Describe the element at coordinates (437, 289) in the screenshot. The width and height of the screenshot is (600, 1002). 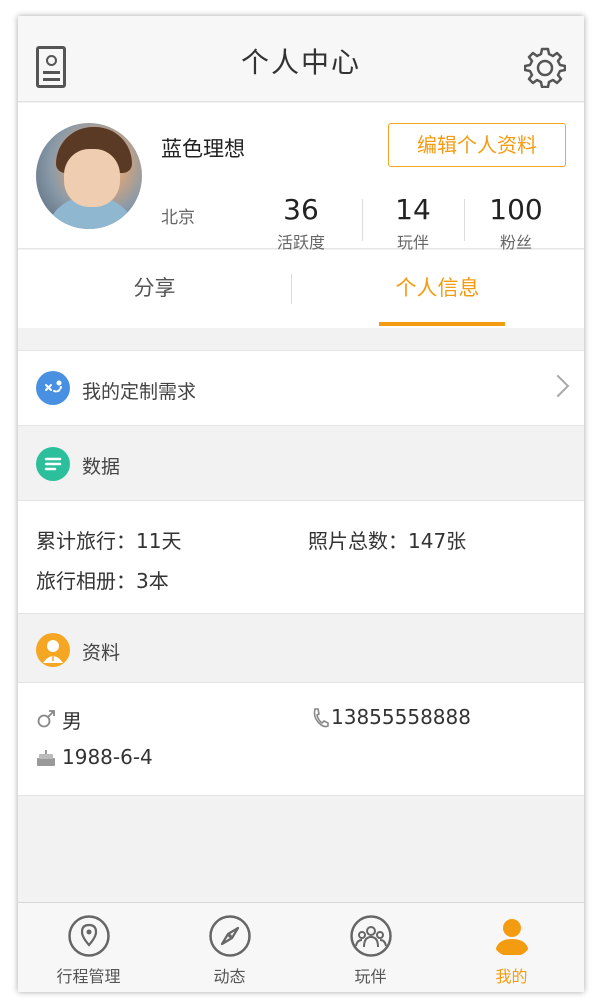
I see `tab-personal-info: 个人信息` at that location.